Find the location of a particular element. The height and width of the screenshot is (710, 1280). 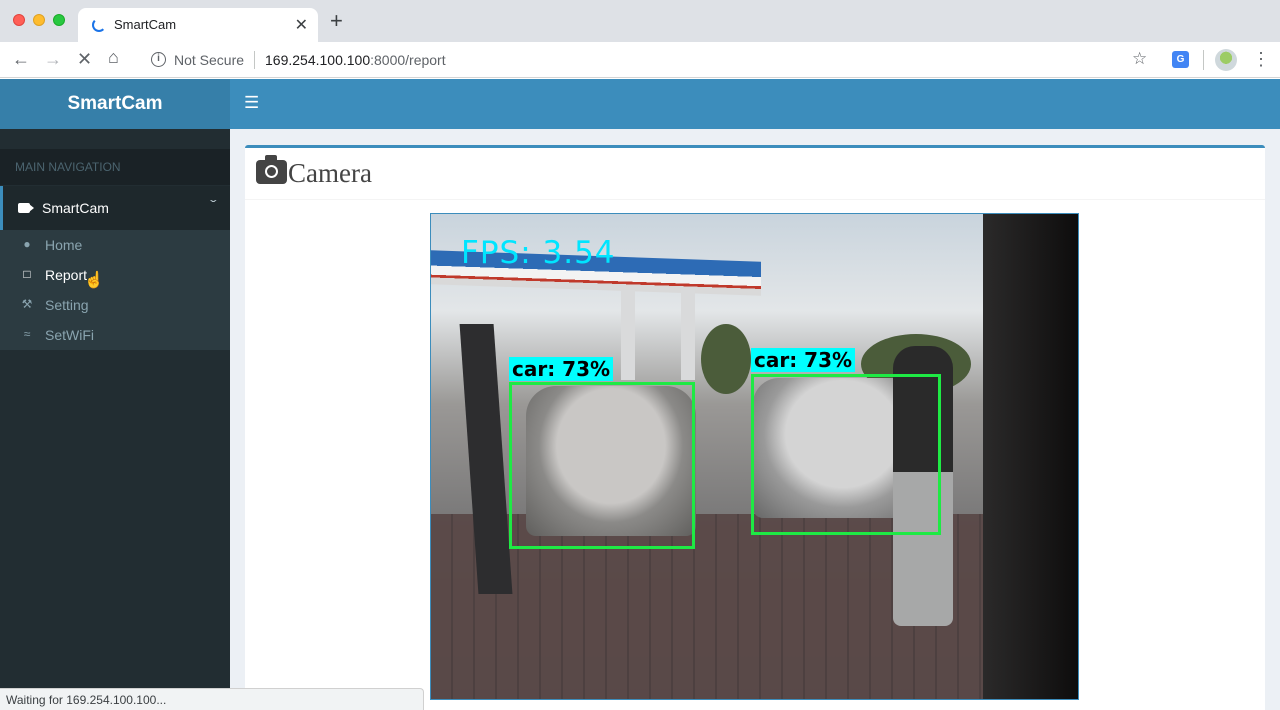

door-frame is located at coordinates (1030, 456).